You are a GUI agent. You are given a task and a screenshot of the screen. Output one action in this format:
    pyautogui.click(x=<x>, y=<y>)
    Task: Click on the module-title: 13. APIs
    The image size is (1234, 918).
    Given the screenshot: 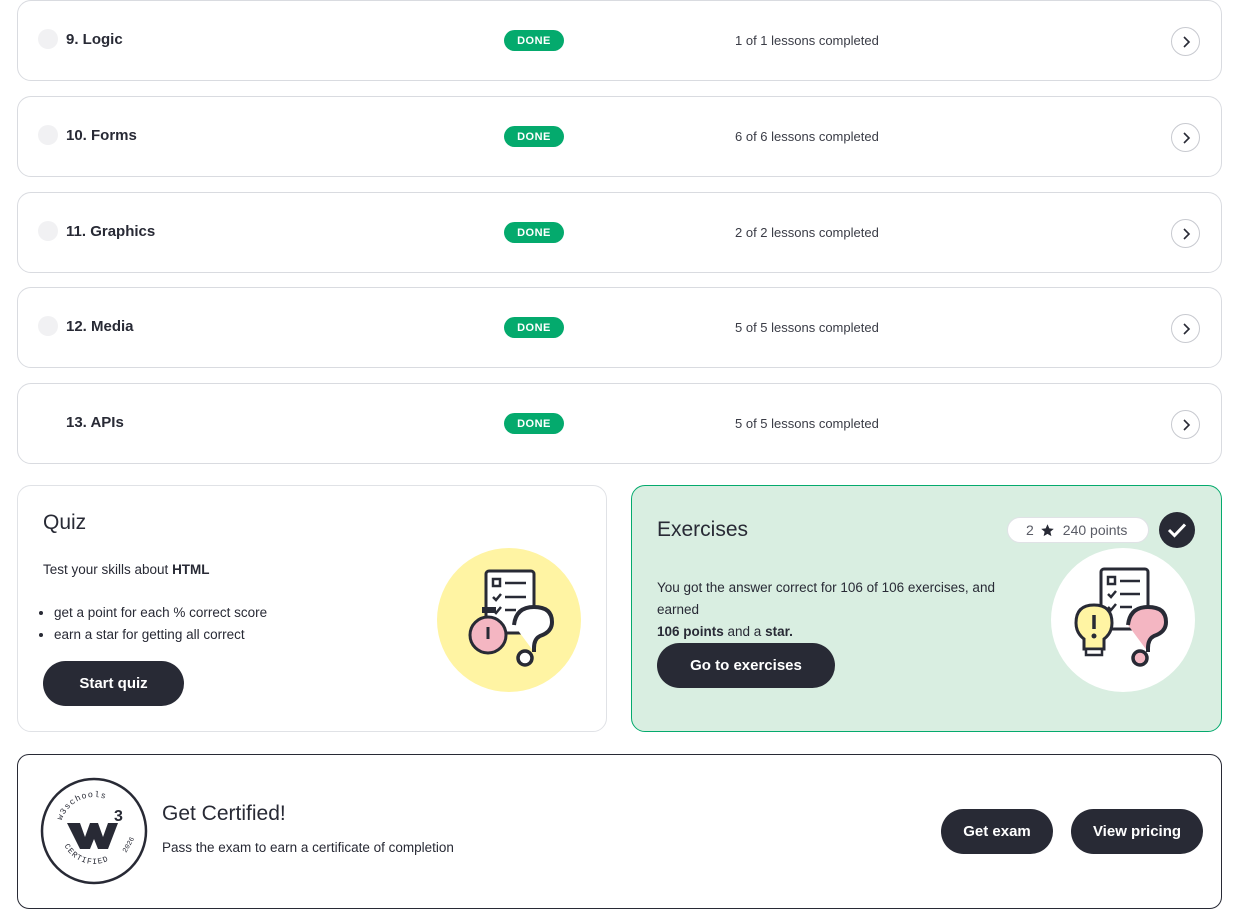 What is the action you would take?
    pyautogui.click(x=95, y=422)
    